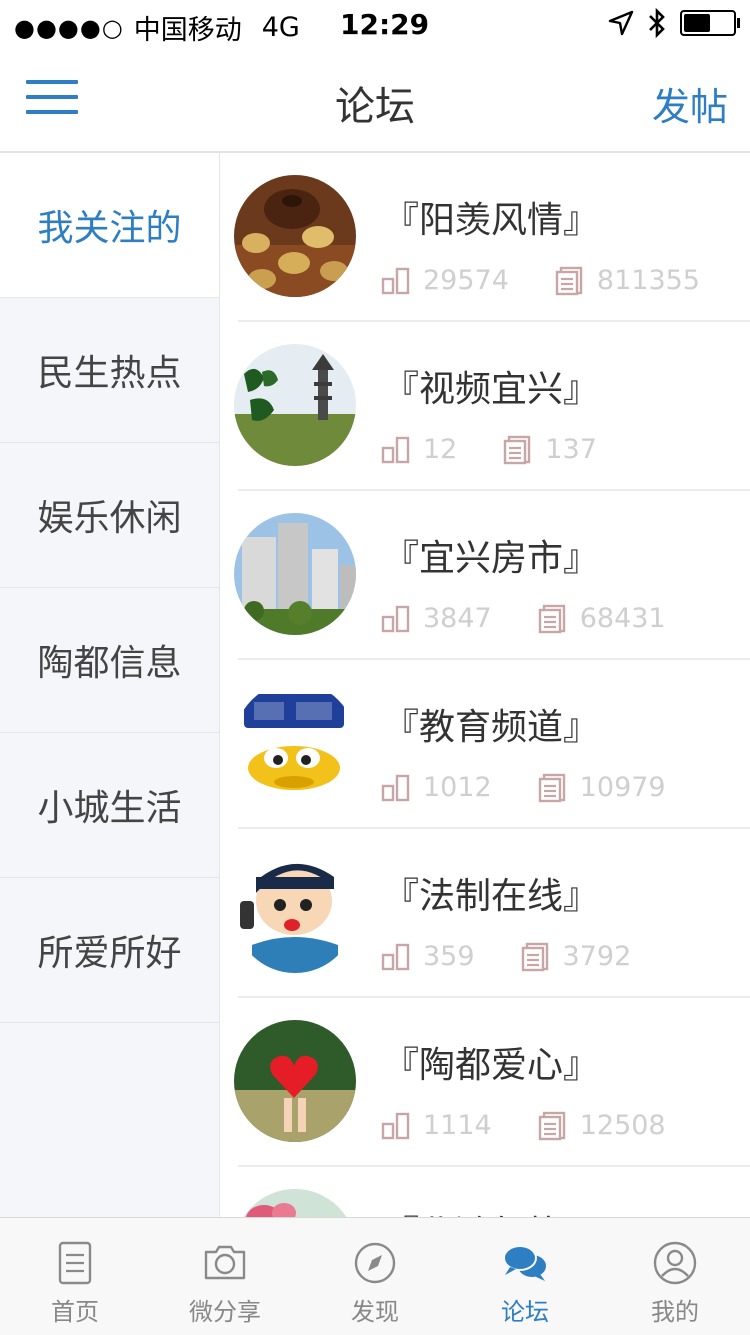  I want to click on forum-row: 『宜兴房市』 3847 68431, so click(485, 575).